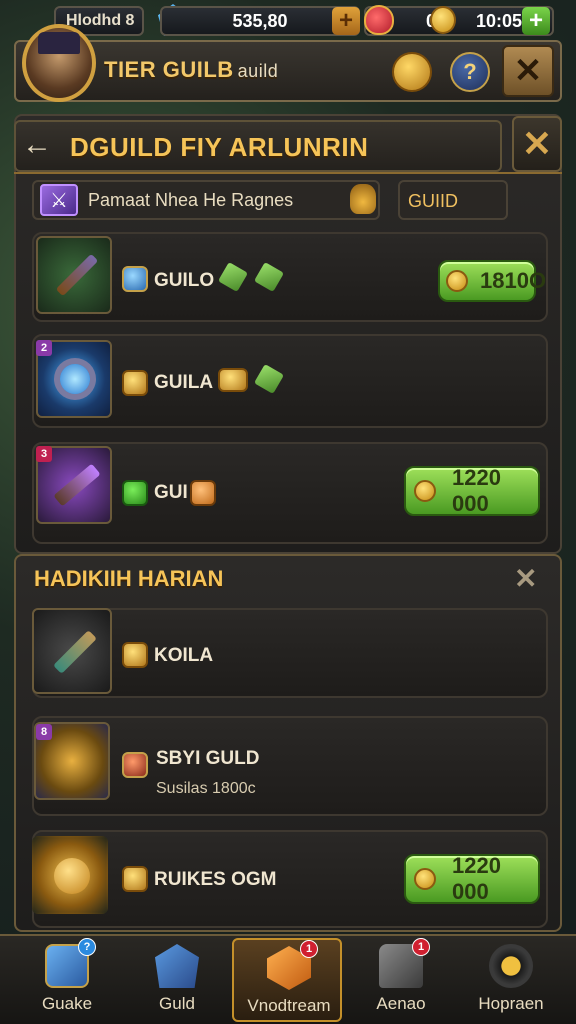  I want to click on swords-icon: ⚔, so click(59, 200).